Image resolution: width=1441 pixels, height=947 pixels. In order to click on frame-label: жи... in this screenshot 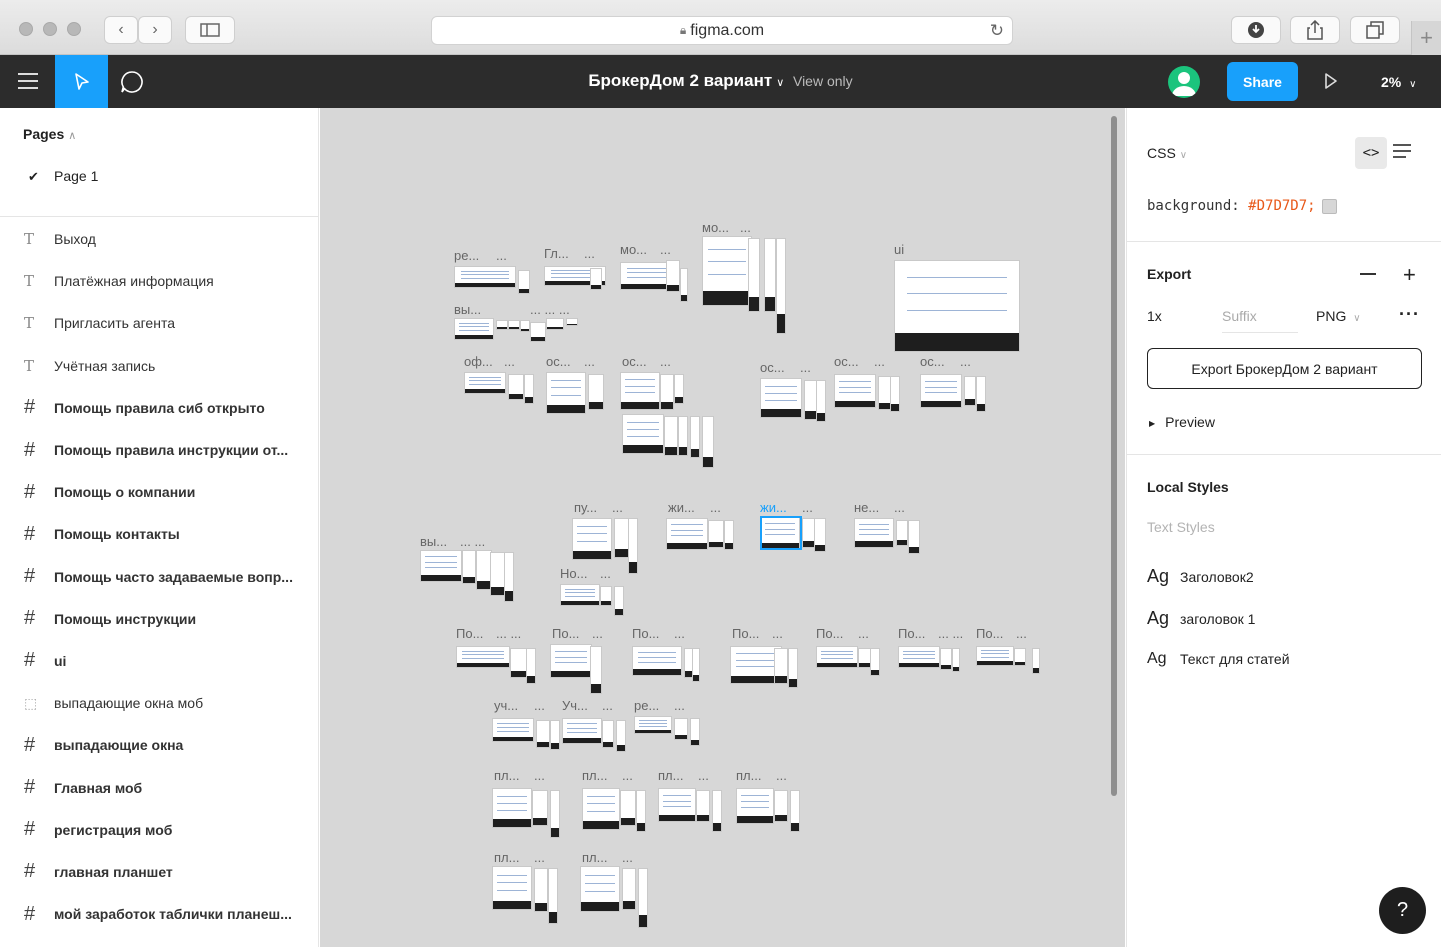, I will do `click(773, 507)`.